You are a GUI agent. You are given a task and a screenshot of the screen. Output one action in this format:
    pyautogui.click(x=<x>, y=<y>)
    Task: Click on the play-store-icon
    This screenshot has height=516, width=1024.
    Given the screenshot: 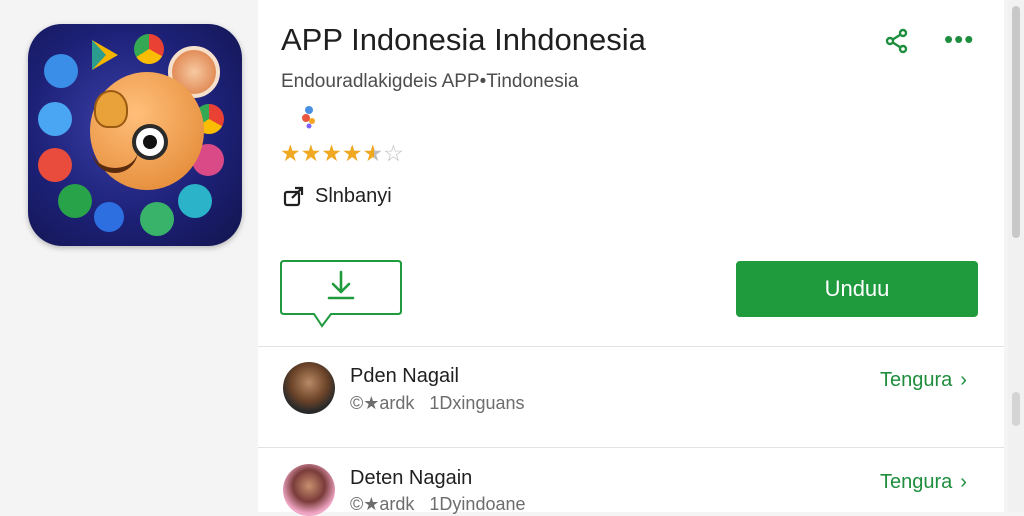 What is the action you would take?
    pyautogui.click(x=105, y=55)
    